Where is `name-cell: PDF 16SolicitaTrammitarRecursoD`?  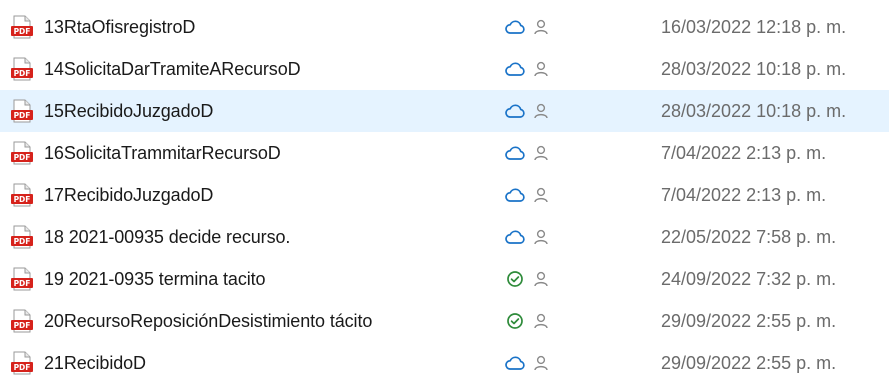
name-cell: PDF 16SolicitaTrammitarRecursoD is located at coordinates (145, 153).